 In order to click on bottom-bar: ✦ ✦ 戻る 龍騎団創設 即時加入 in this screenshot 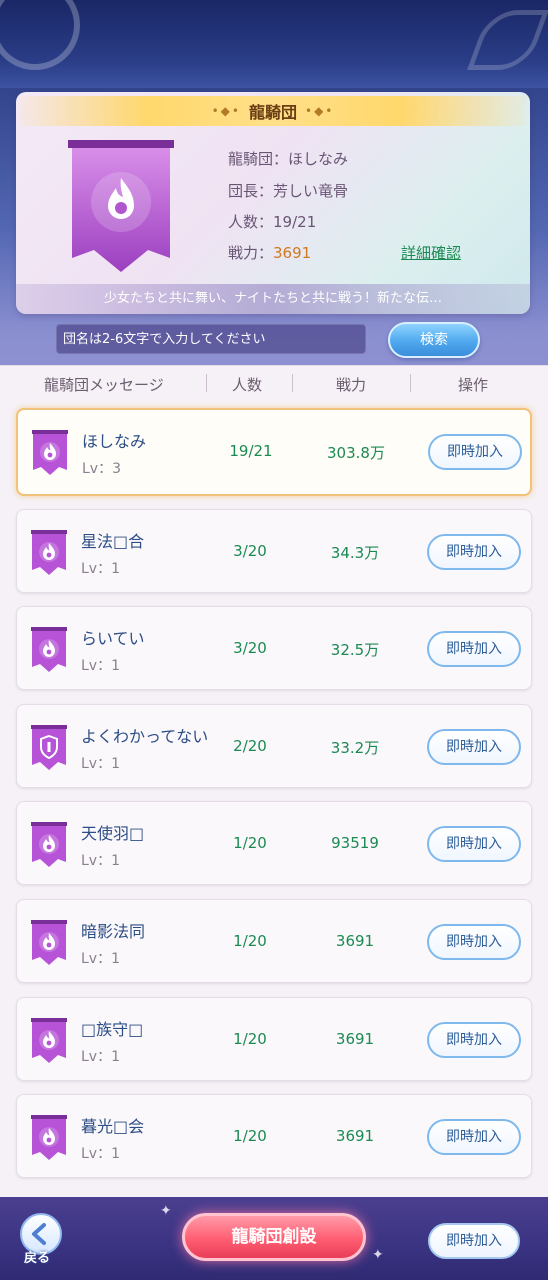, I will do `click(274, 1238)`.